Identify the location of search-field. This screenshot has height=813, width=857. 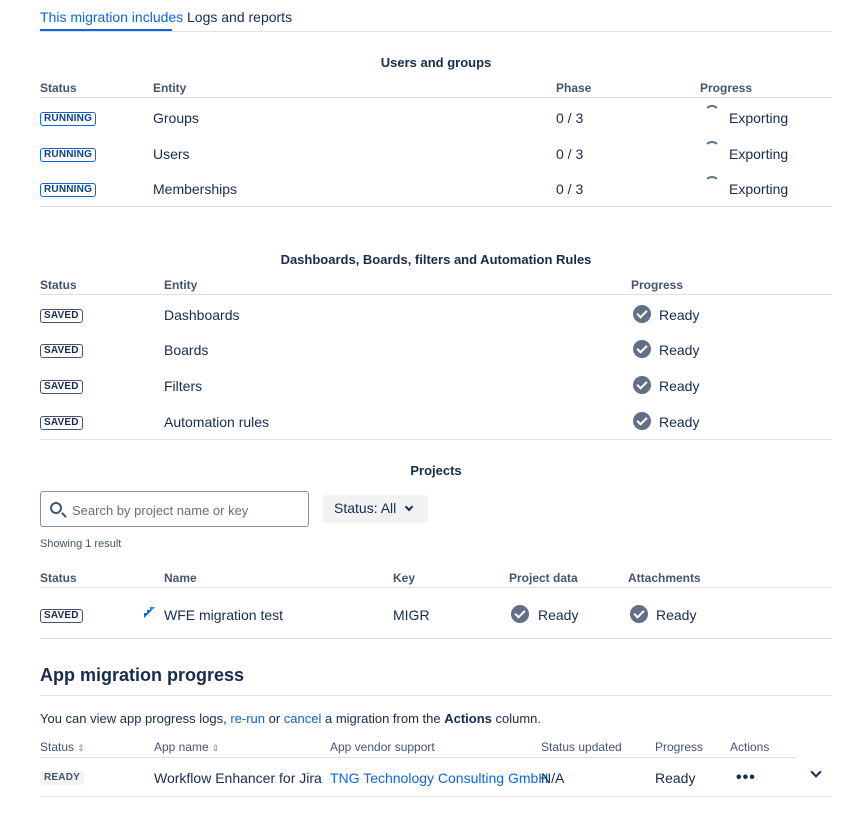
(174, 509).